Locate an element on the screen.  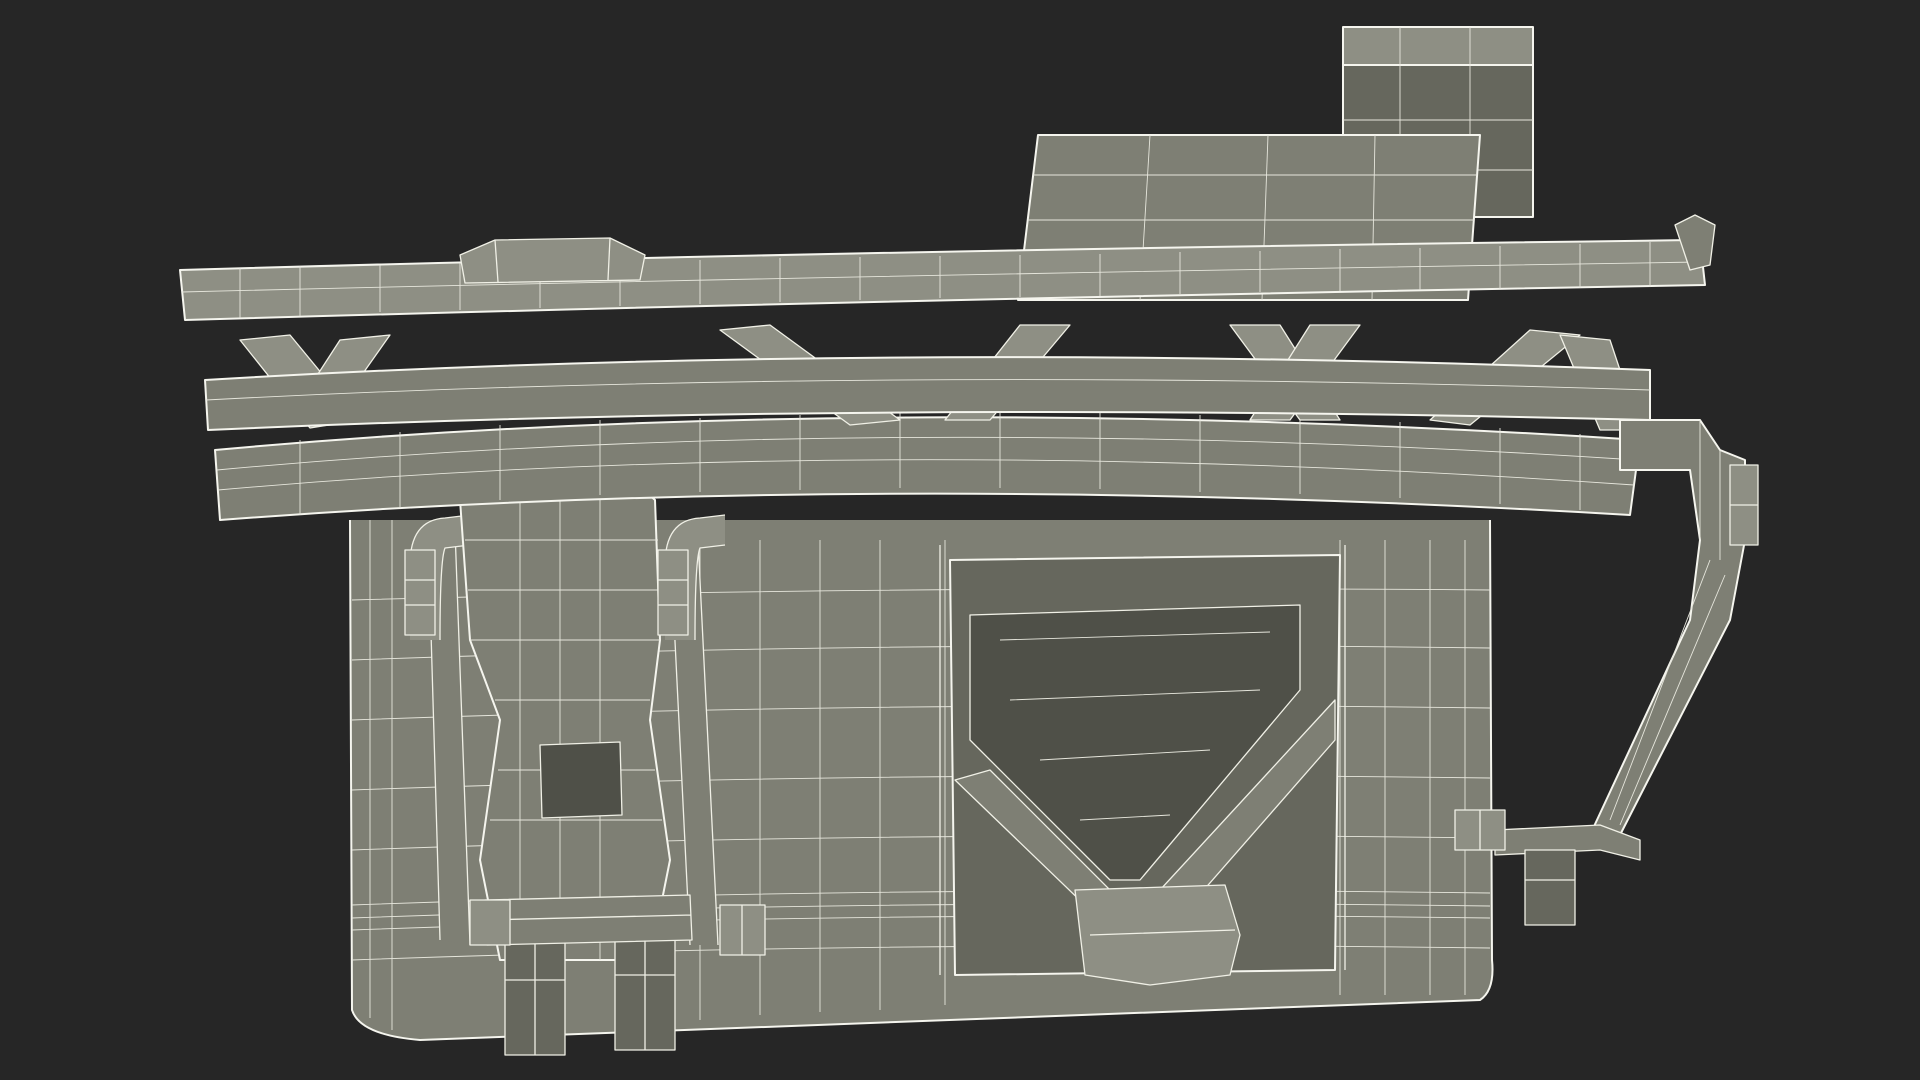
central-hatch is located at coordinates (1142, 765).